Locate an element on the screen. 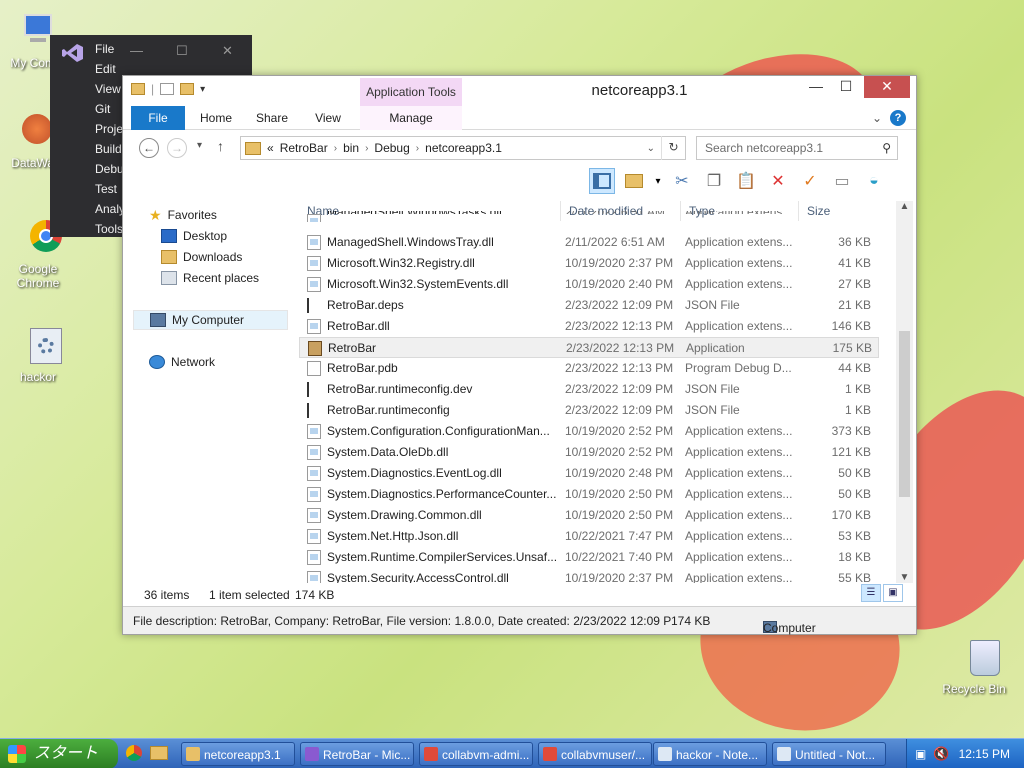 This screenshot has width=1024, height=768. breadcrumb-netcoreapp: netcoreapp3.1 is located at coordinates (463, 148).